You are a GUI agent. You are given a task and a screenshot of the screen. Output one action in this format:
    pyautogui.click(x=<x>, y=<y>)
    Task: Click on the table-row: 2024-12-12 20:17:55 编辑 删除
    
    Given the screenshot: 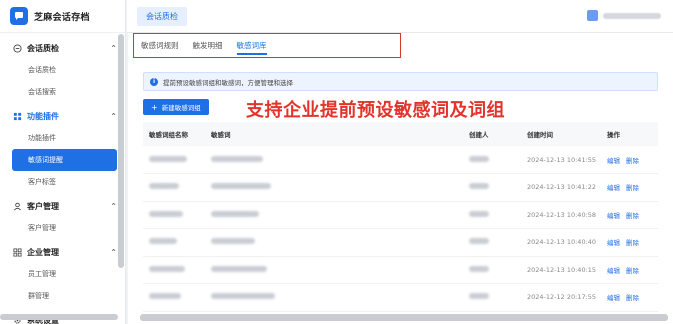 What is the action you would take?
    pyautogui.click(x=400, y=297)
    